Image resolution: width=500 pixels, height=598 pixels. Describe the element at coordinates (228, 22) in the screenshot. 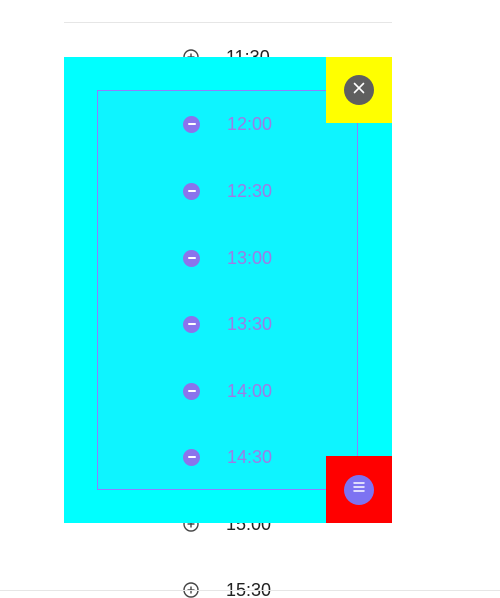

I see `top-divider` at that location.